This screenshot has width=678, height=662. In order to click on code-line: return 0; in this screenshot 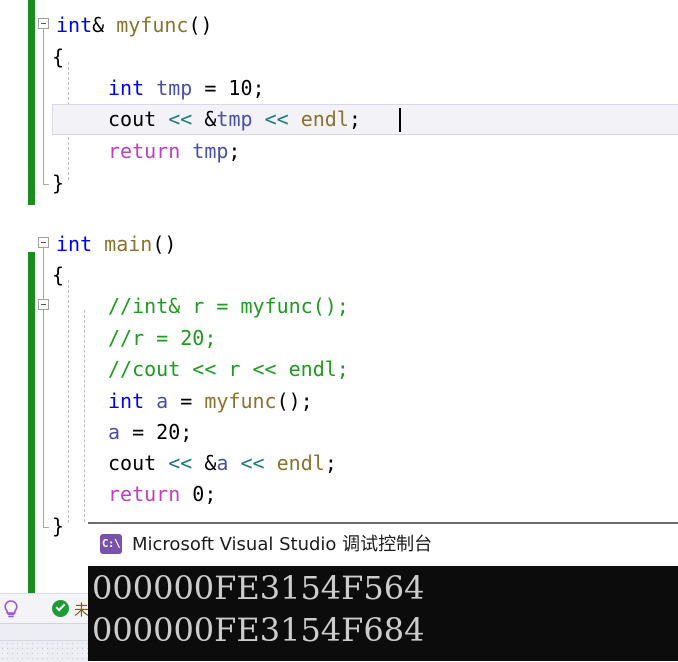, I will do `click(108, 494)`.